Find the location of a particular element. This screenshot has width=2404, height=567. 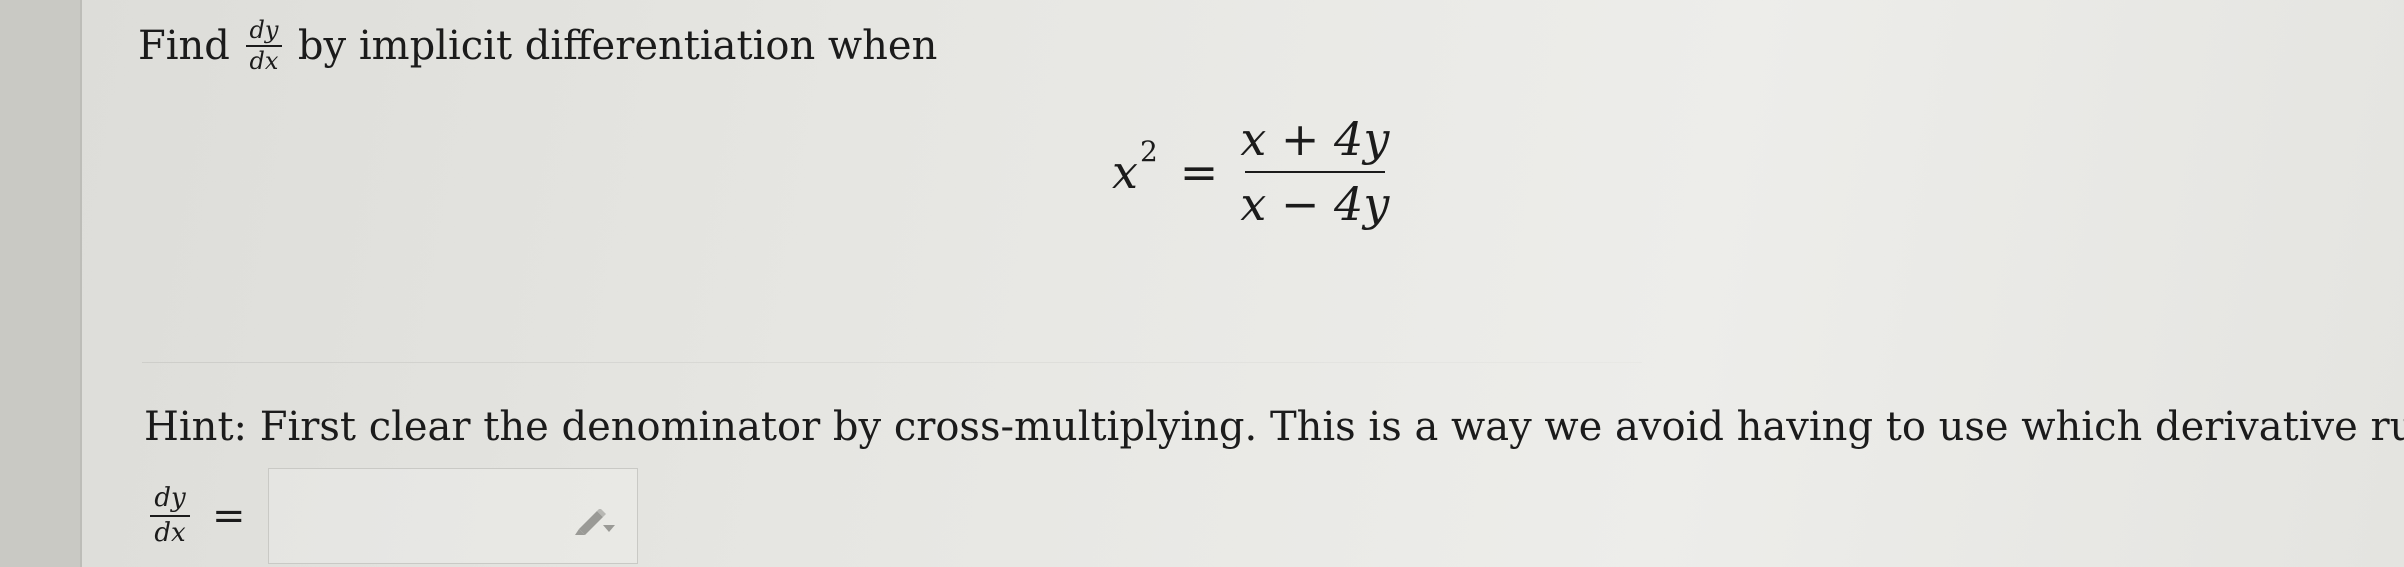

equation-lhs: x2 is located at coordinates (1135, 167).